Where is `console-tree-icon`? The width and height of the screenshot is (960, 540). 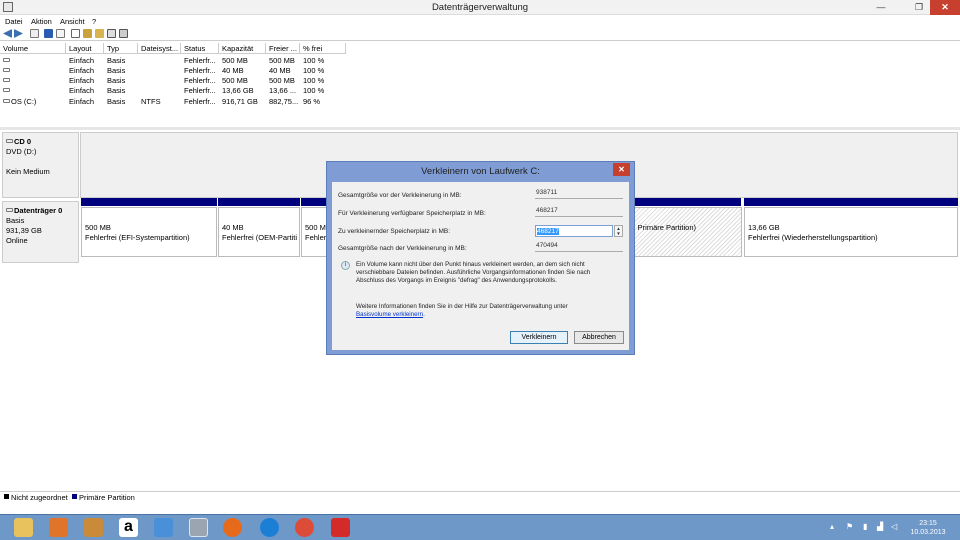
console-tree-icon is located at coordinates (34, 33).